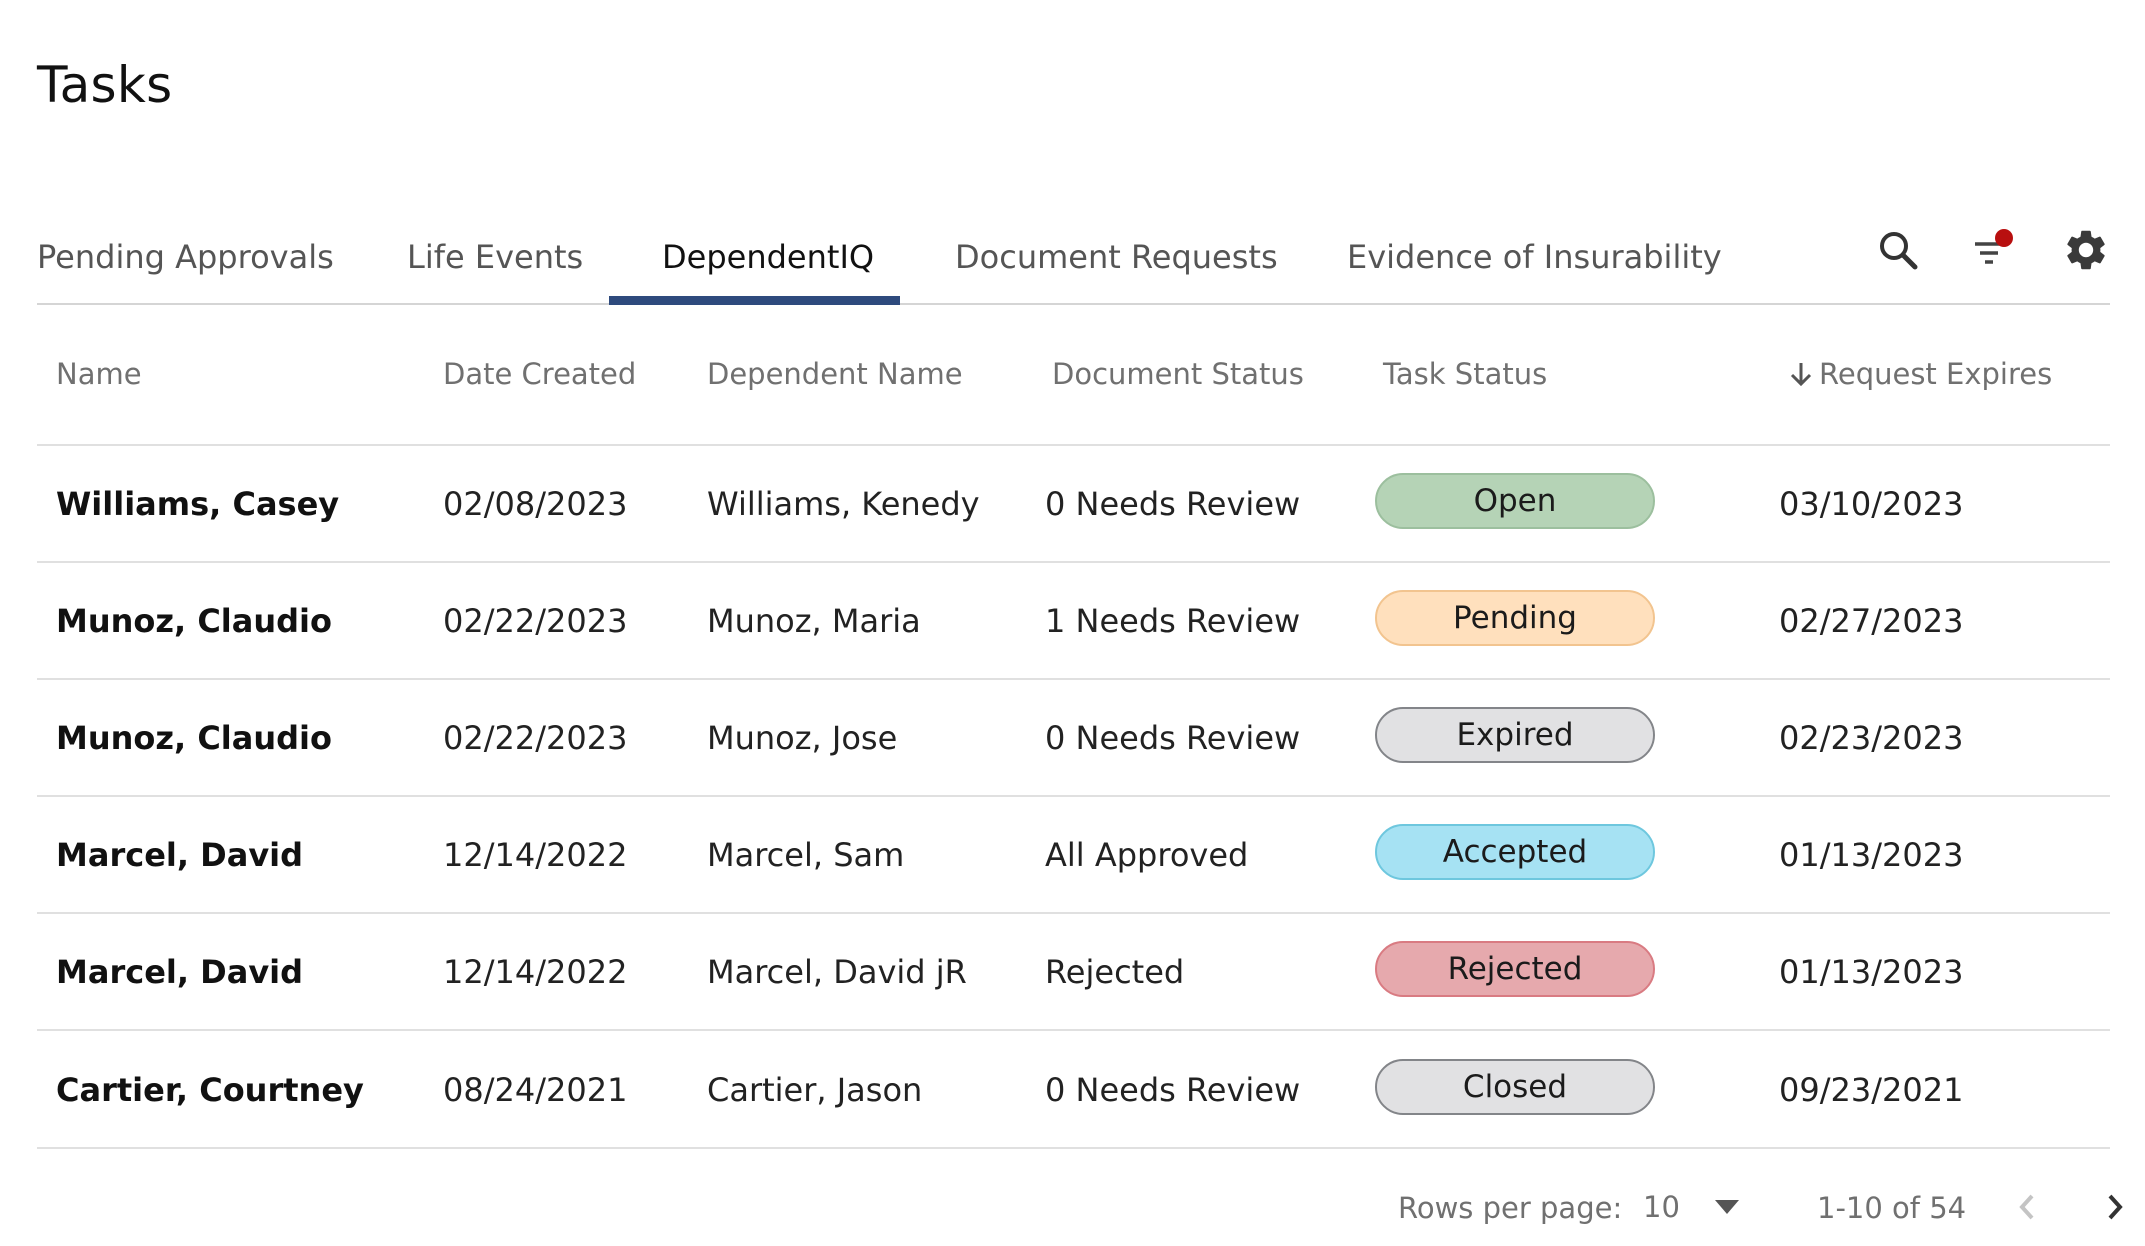 Image resolution: width=2145 pixels, height=1246 pixels. I want to click on chevron-left-icon, so click(2027, 1207).